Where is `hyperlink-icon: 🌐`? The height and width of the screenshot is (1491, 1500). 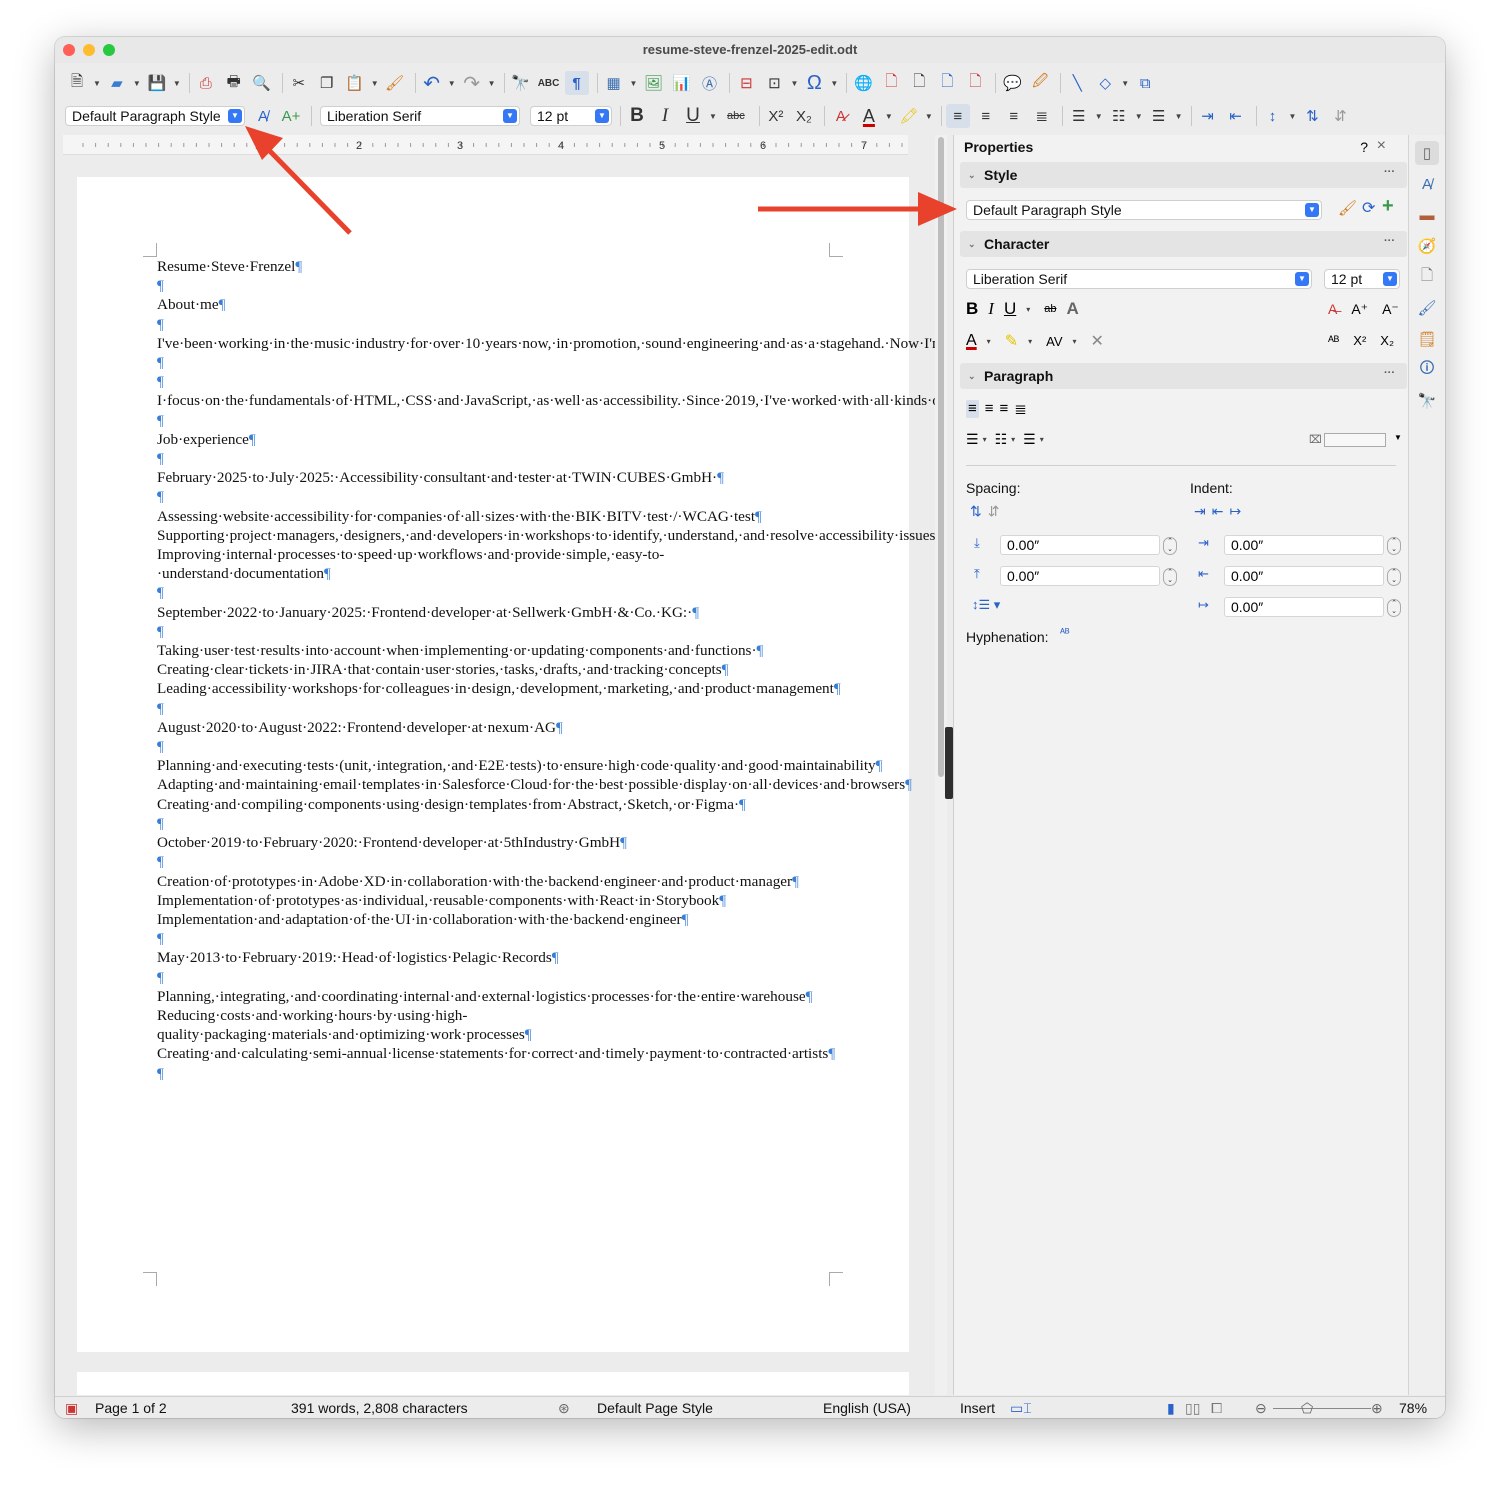
hyperlink-icon: 🌐 is located at coordinates (863, 83).